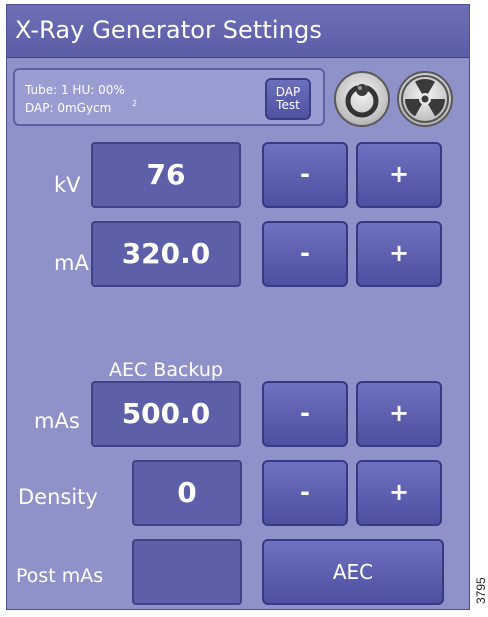 This screenshot has width=488, height=617. What do you see at coordinates (288, 92) in the screenshot?
I see `dap-test-label-line1: DAP` at bounding box center [288, 92].